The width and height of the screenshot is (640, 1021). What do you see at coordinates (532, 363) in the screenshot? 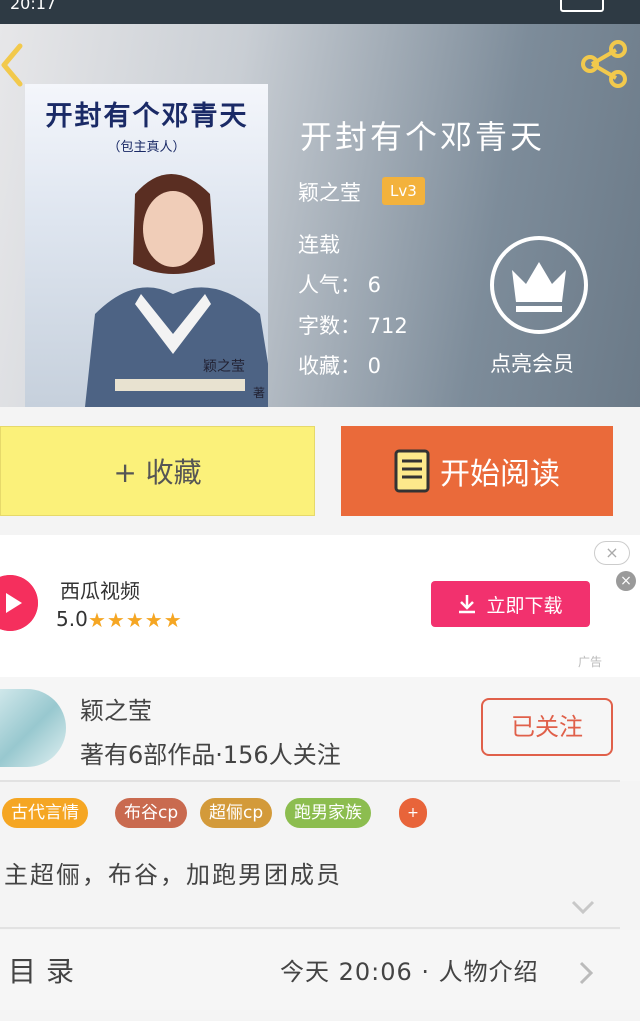
I see `vip-label: 点亮会员` at bounding box center [532, 363].